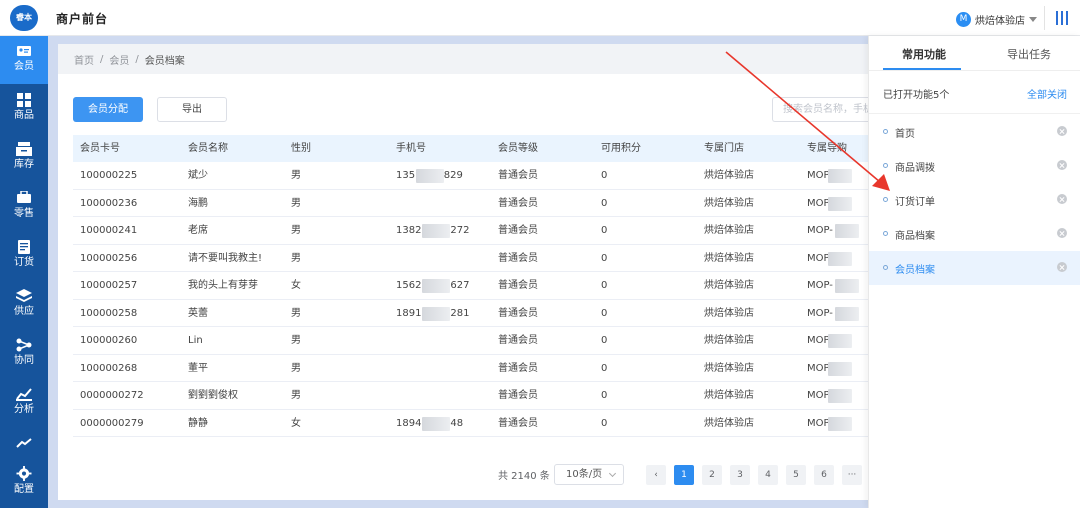 The image size is (1080, 508). What do you see at coordinates (996, 19) in the screenshot?
I see `store-switcher: M 烘焙体验店` at bounding box center [996, 19].